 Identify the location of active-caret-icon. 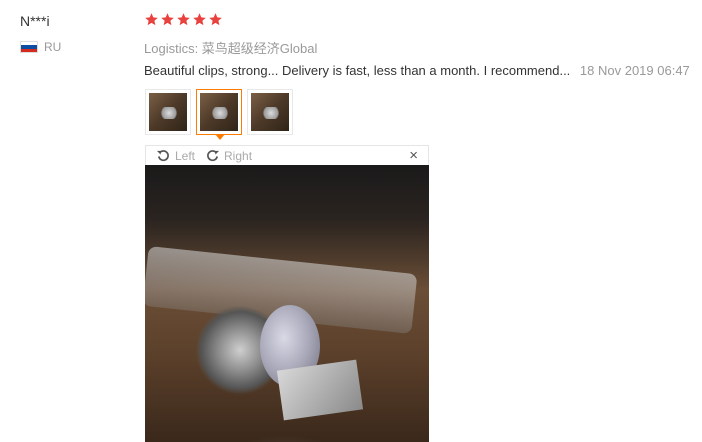
(220, 137).